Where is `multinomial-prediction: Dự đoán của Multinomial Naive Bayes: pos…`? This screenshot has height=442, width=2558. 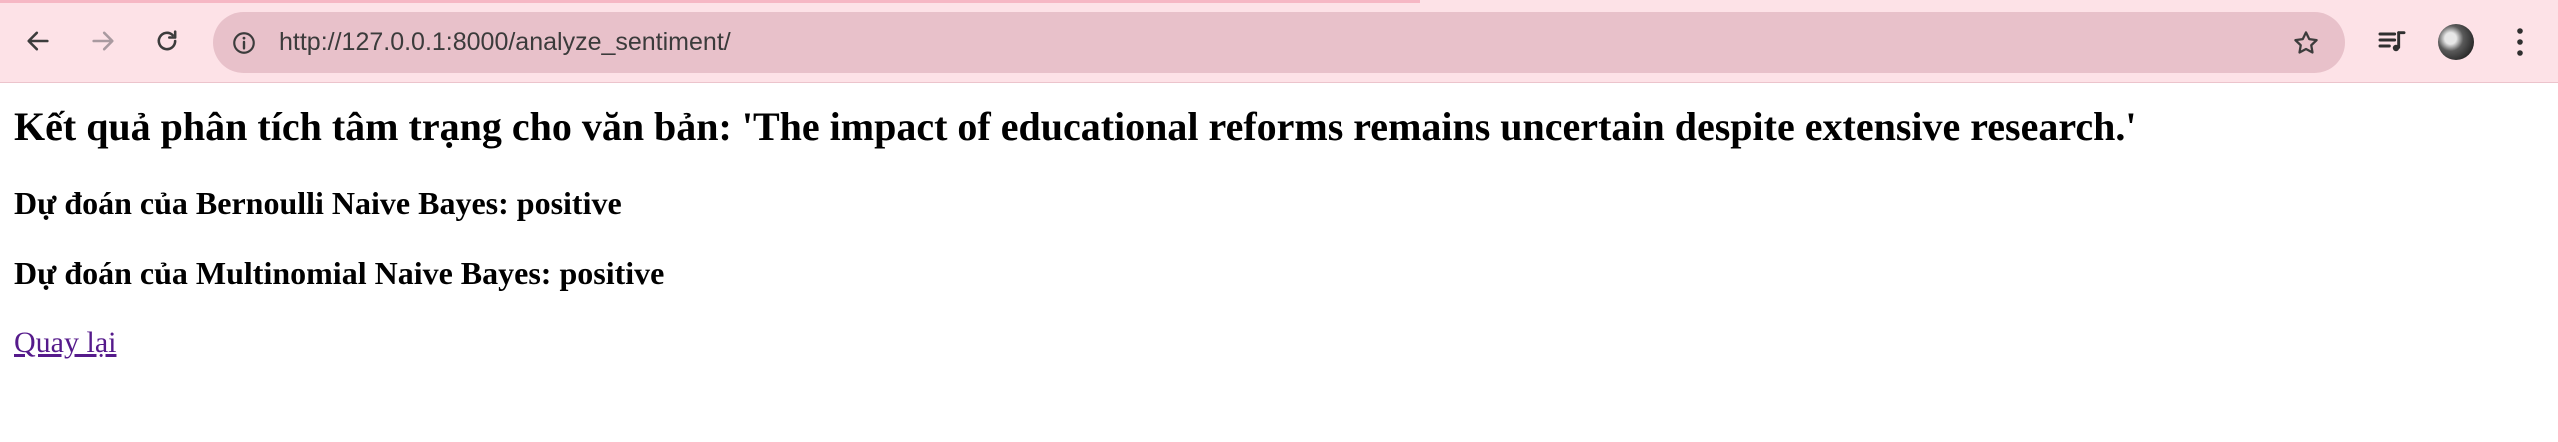 multinomial-prediction: Dự đoán của Multinomial Naive Bayes: pos… is located at coordinates (339, 273).